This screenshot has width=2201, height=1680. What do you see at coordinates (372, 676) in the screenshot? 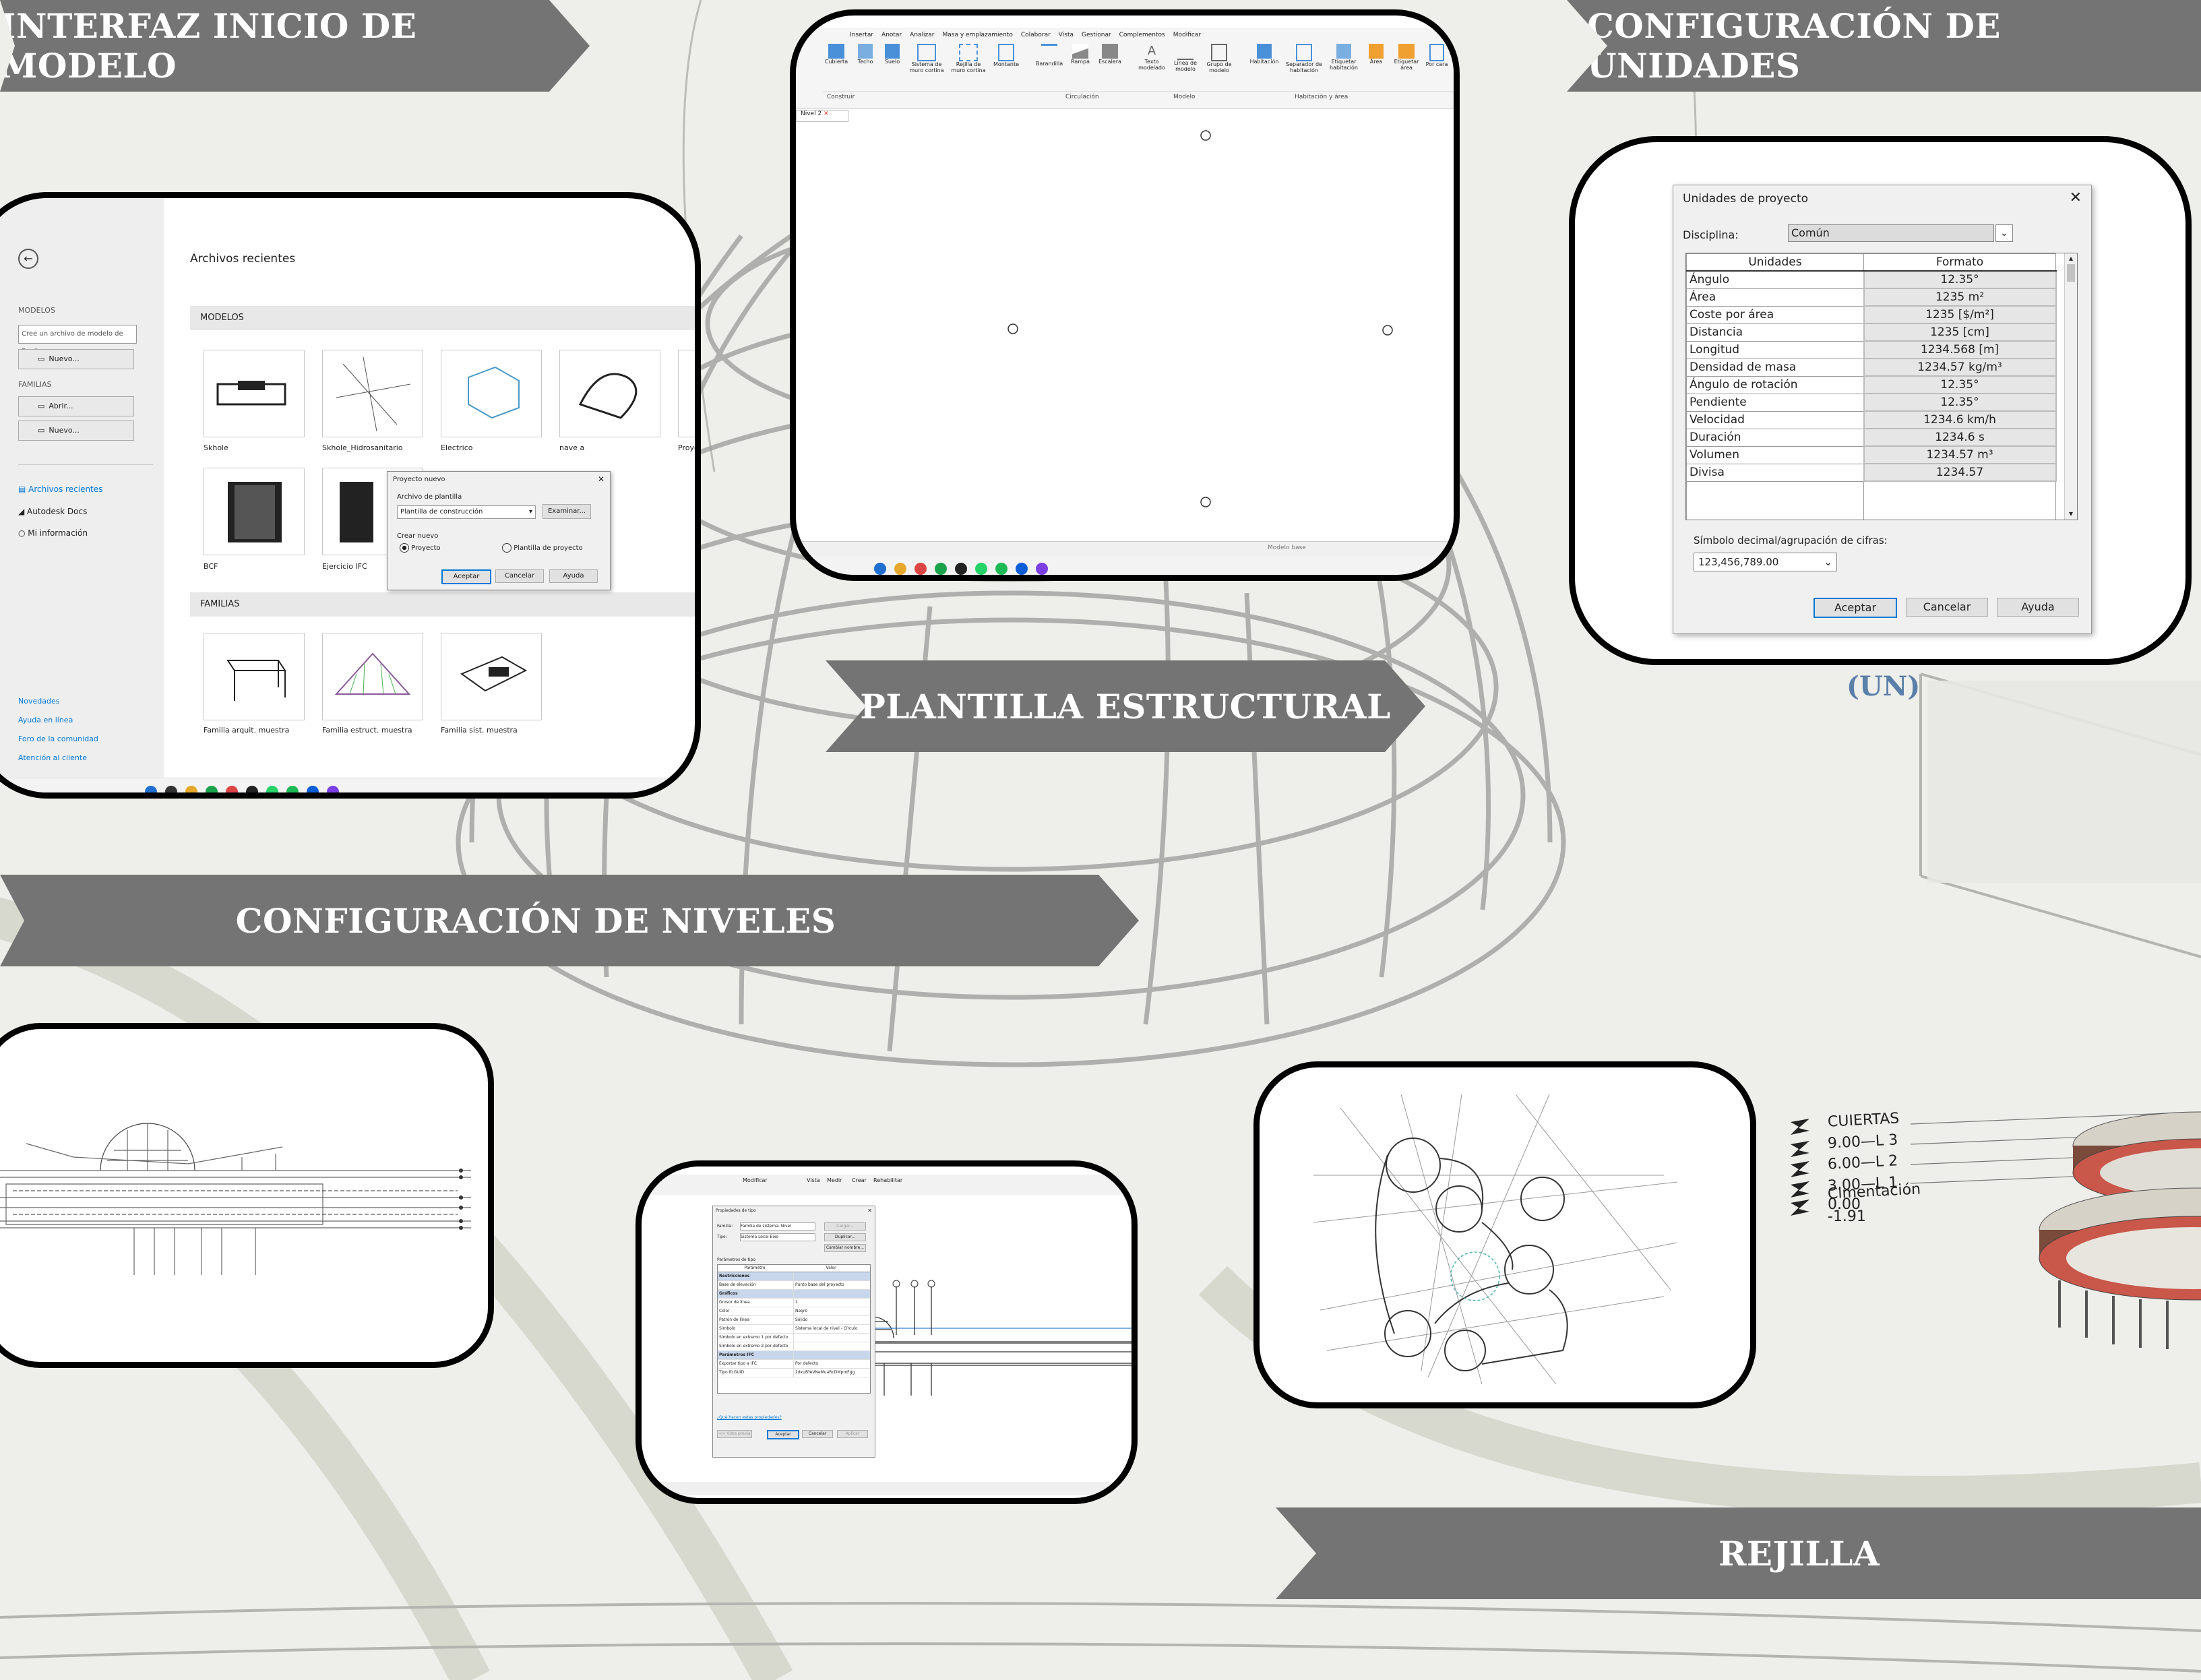
I see `family-thumb-estruct` at bounding box center [372, 676].